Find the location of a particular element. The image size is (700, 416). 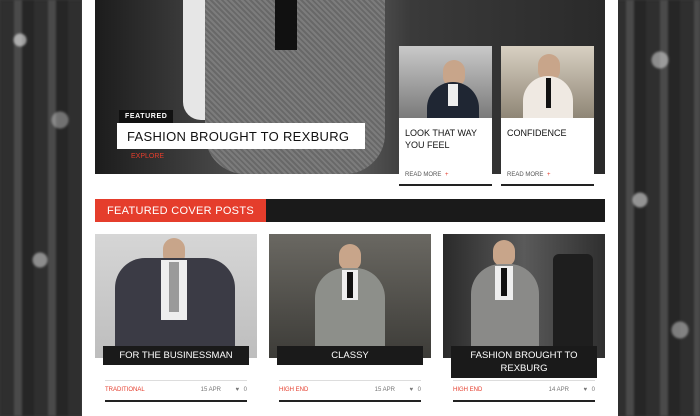

explore-link: EXPLORE is located at coordinates (147, 156).